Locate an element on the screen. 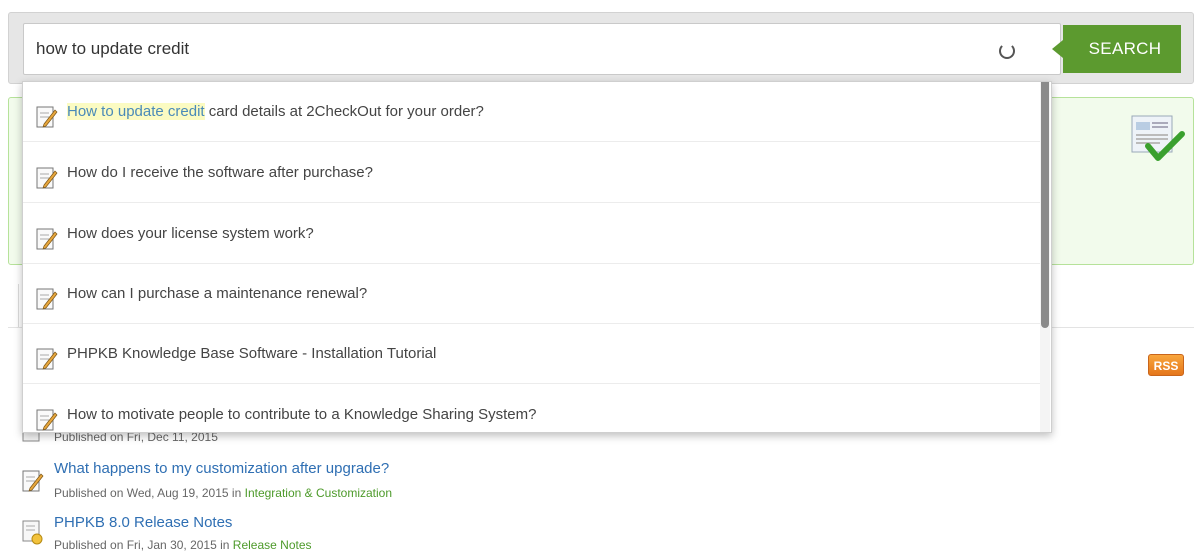  article-title-link: PHPKB 8.0 Release Notes is located at coordinates (143, 522).